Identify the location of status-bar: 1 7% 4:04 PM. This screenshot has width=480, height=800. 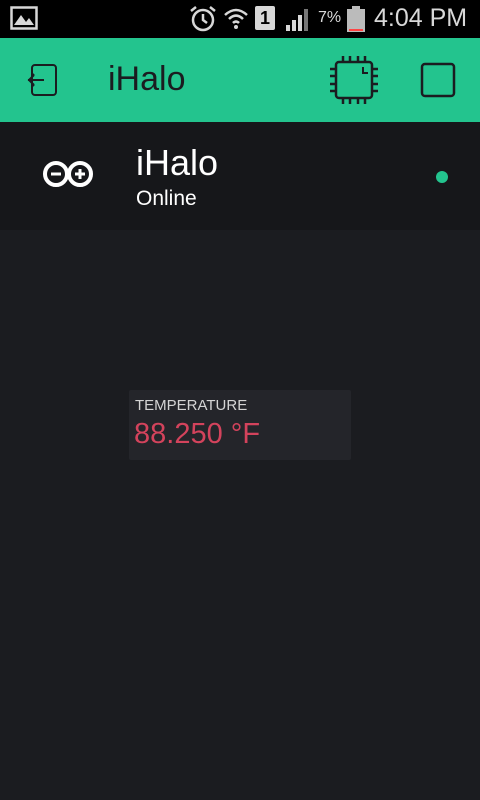
(240, 19).